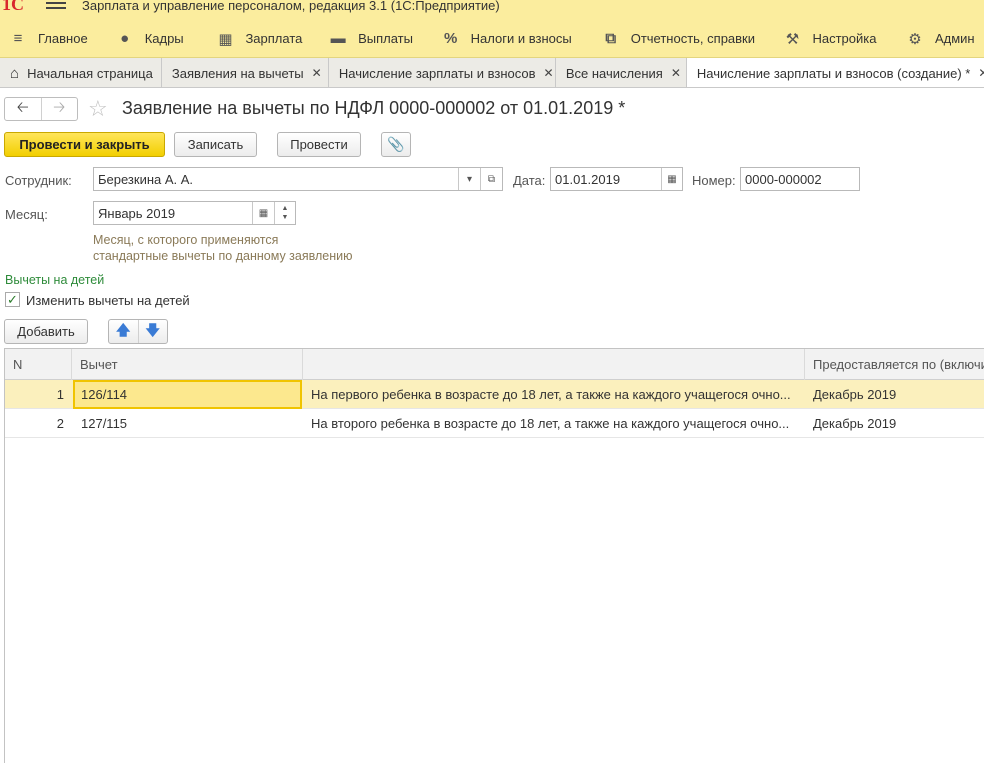 The image size is (984, 763). What do you see at coordinates (81, 72) in the screenshot?
I see `tab-home: ⌂ Начальная страница` at bounding box center [81, 72].